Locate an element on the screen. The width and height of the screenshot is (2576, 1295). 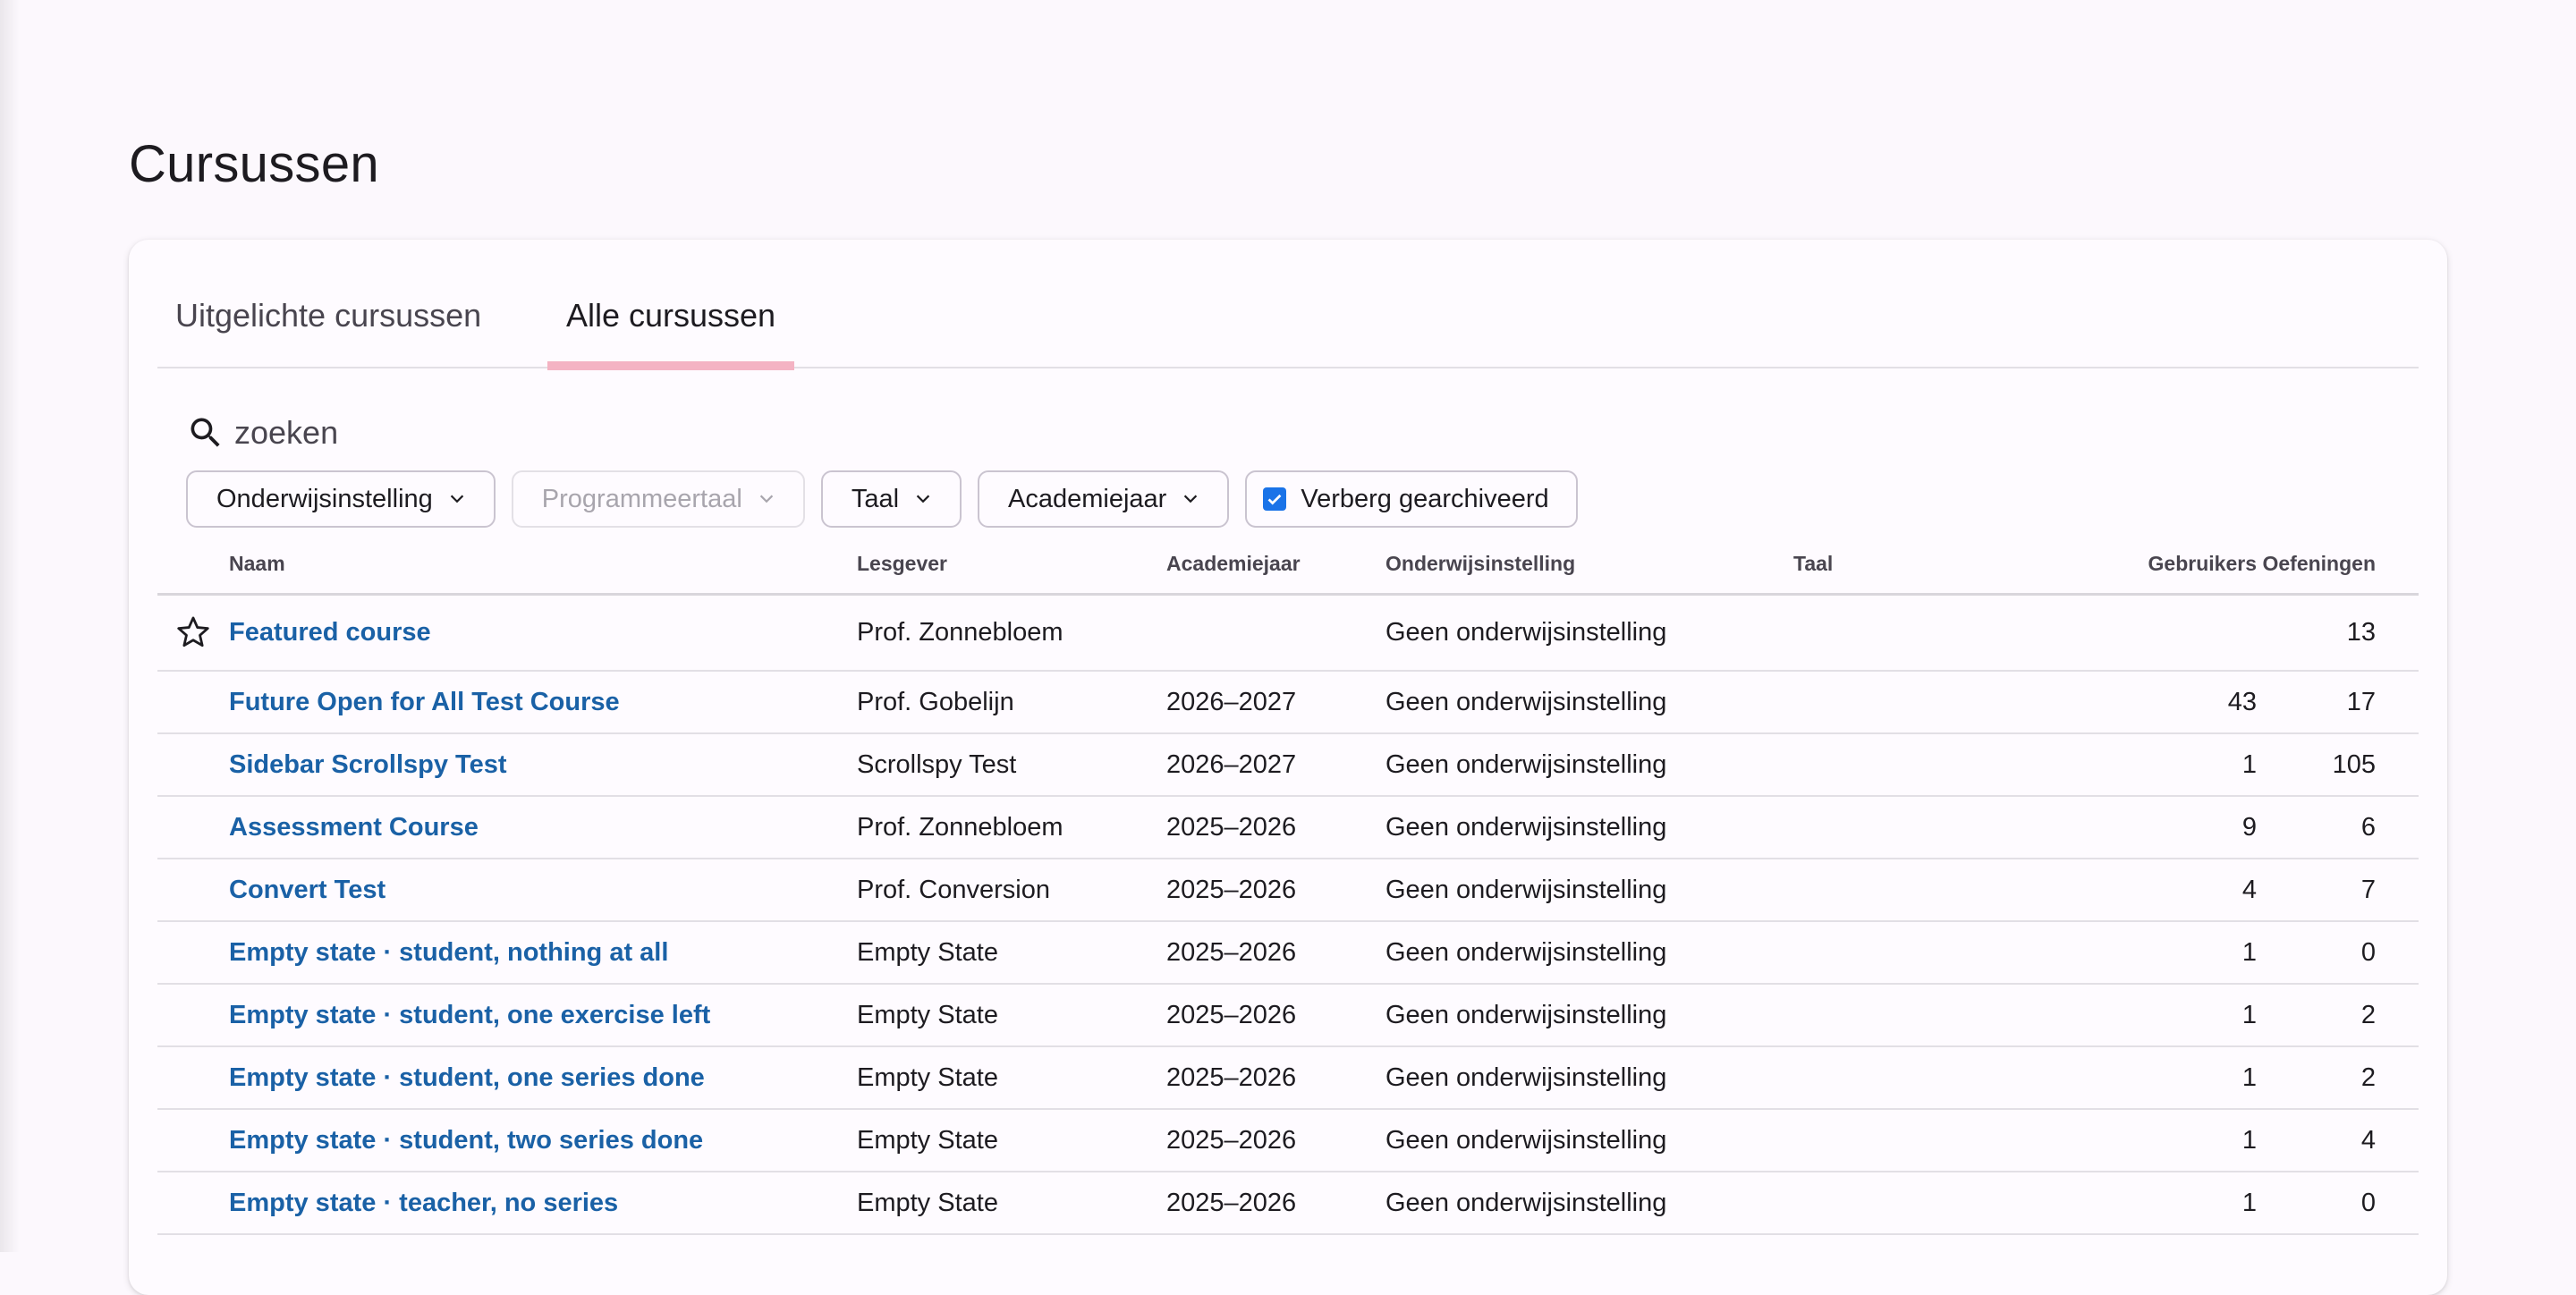
name-cell: Empty state · student, one exercise left is located at coordinates (543, 1016).